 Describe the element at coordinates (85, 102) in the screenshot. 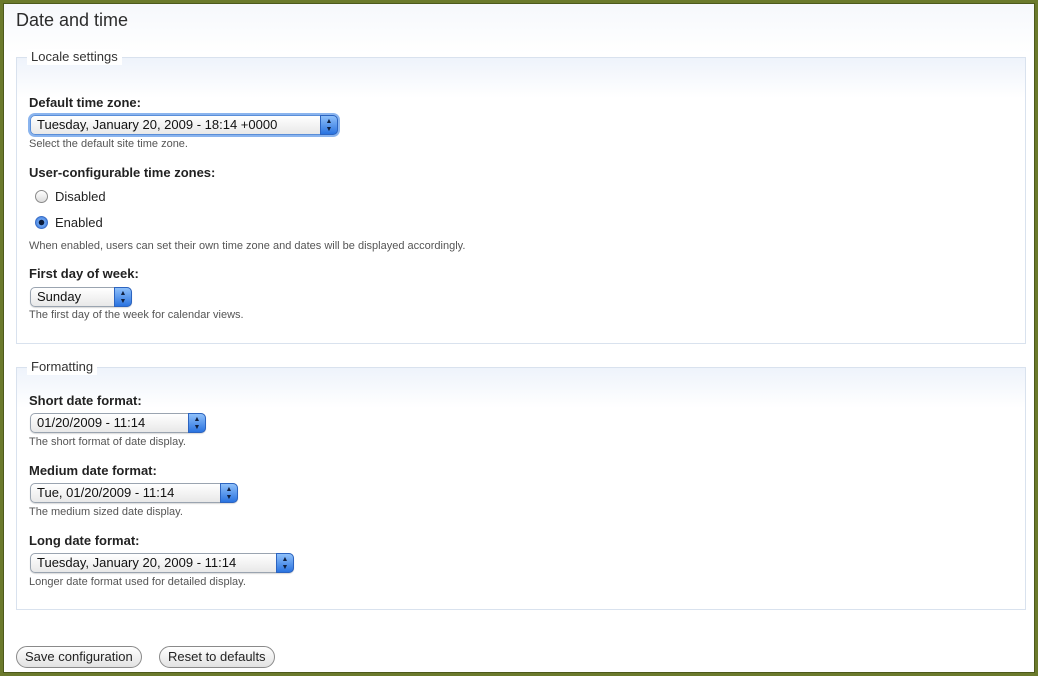

I see `default-timezone-label: Default time zone:` at that location.